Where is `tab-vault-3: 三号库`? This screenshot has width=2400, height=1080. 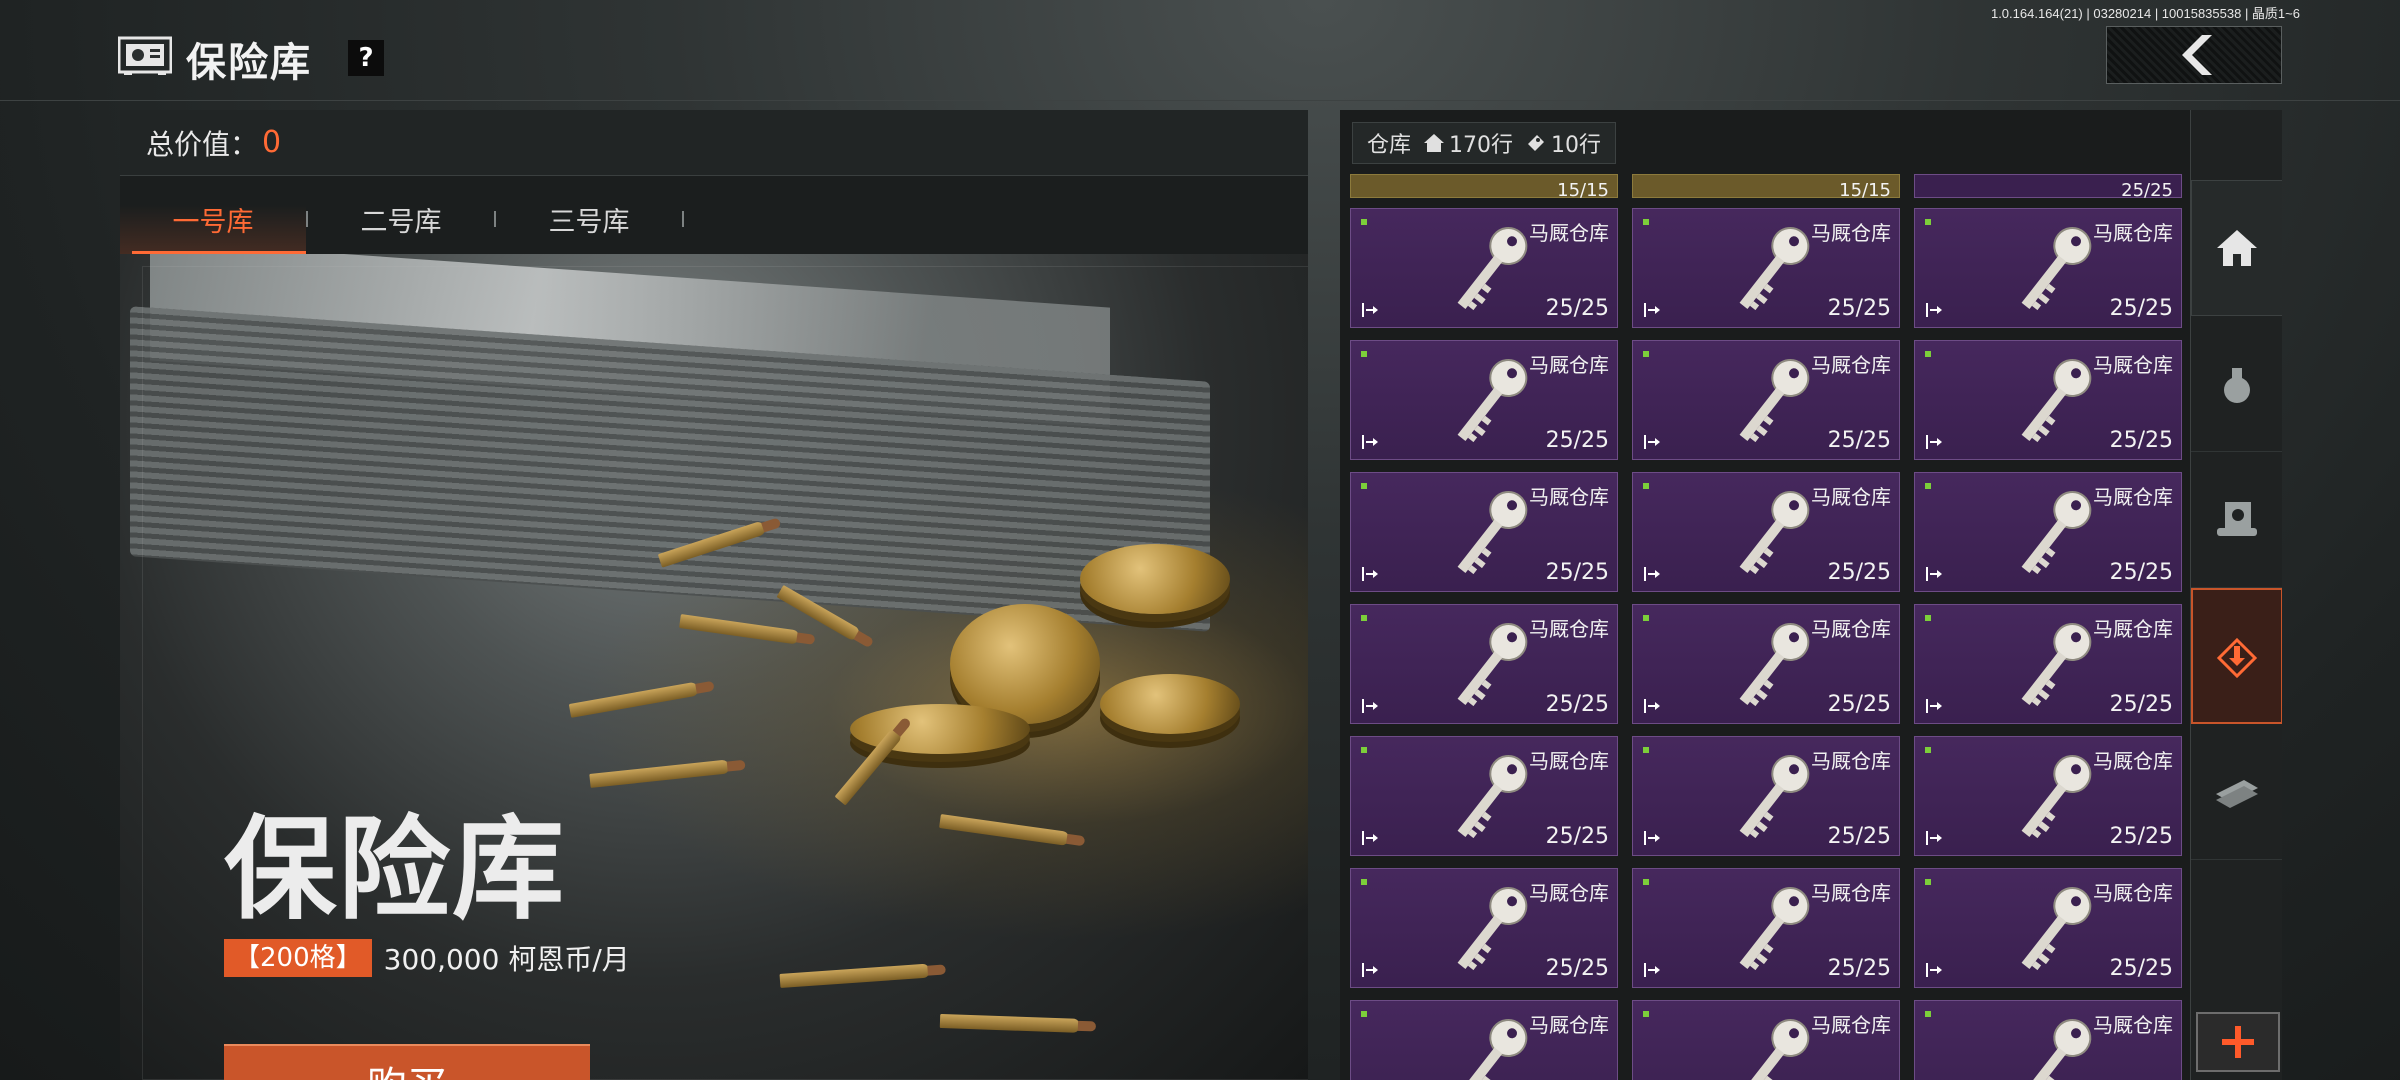 tab-vault-3: 三号库 is located at coordinates (589, 219).